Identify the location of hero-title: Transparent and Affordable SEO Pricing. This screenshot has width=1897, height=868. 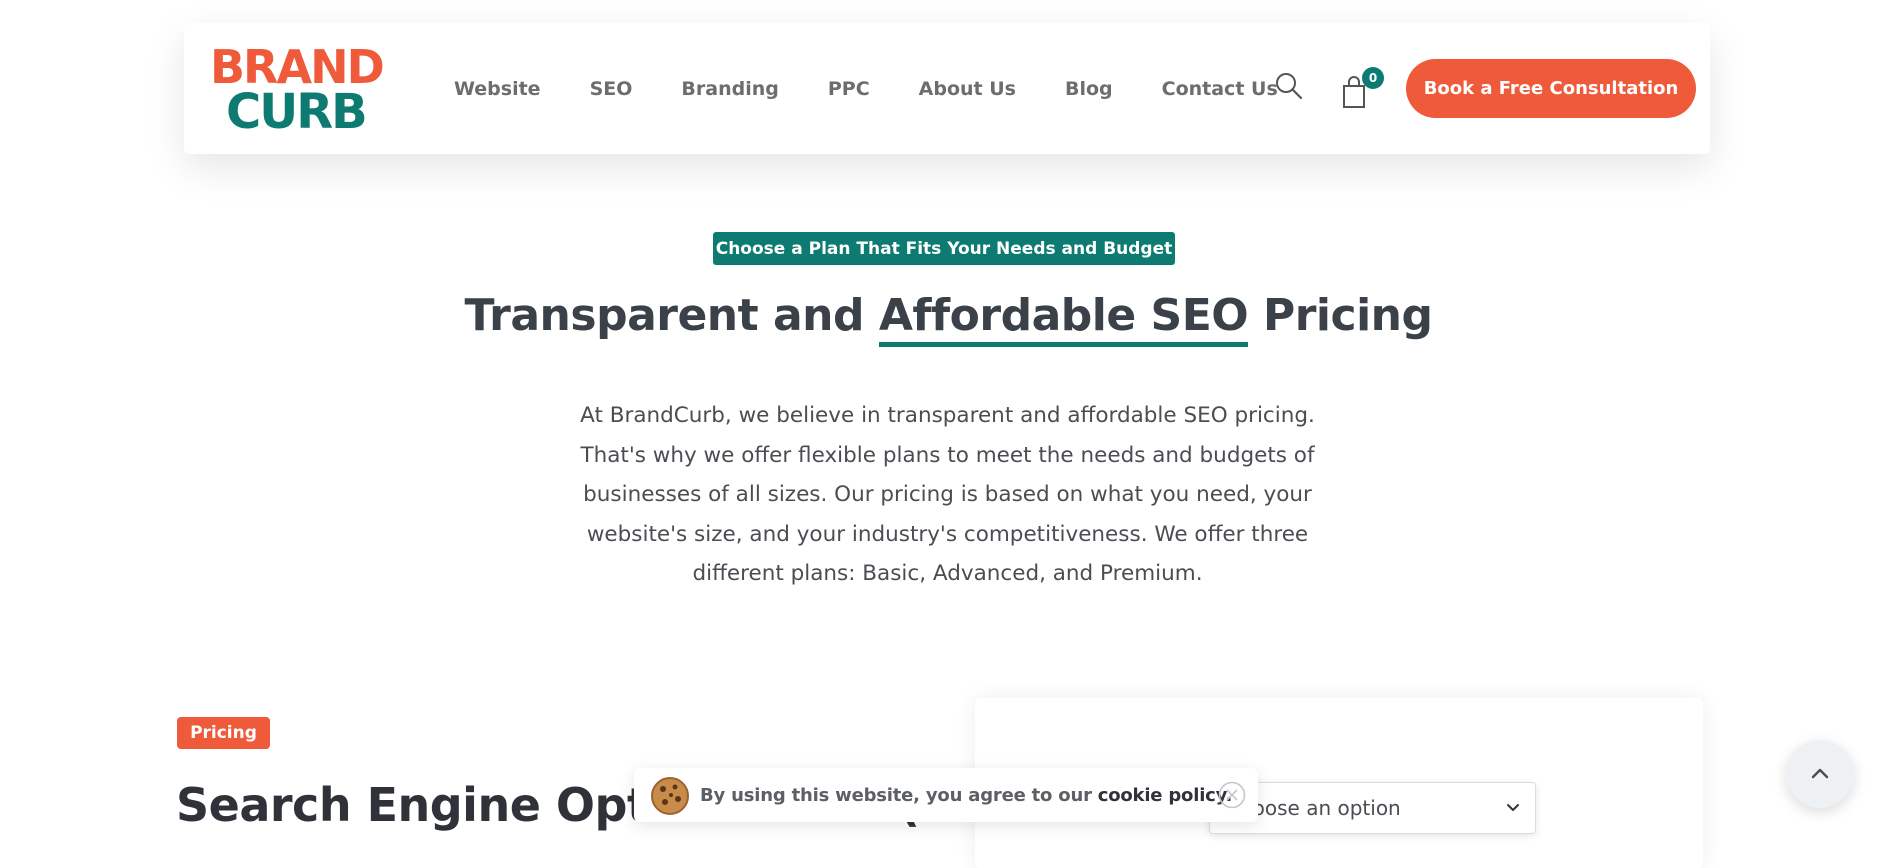
(948, 318).